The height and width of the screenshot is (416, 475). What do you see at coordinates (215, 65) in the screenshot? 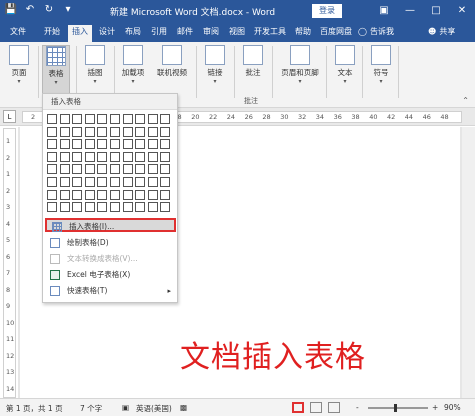
I see `link-button: 链接 ▾` at bounding box center [215, 65].